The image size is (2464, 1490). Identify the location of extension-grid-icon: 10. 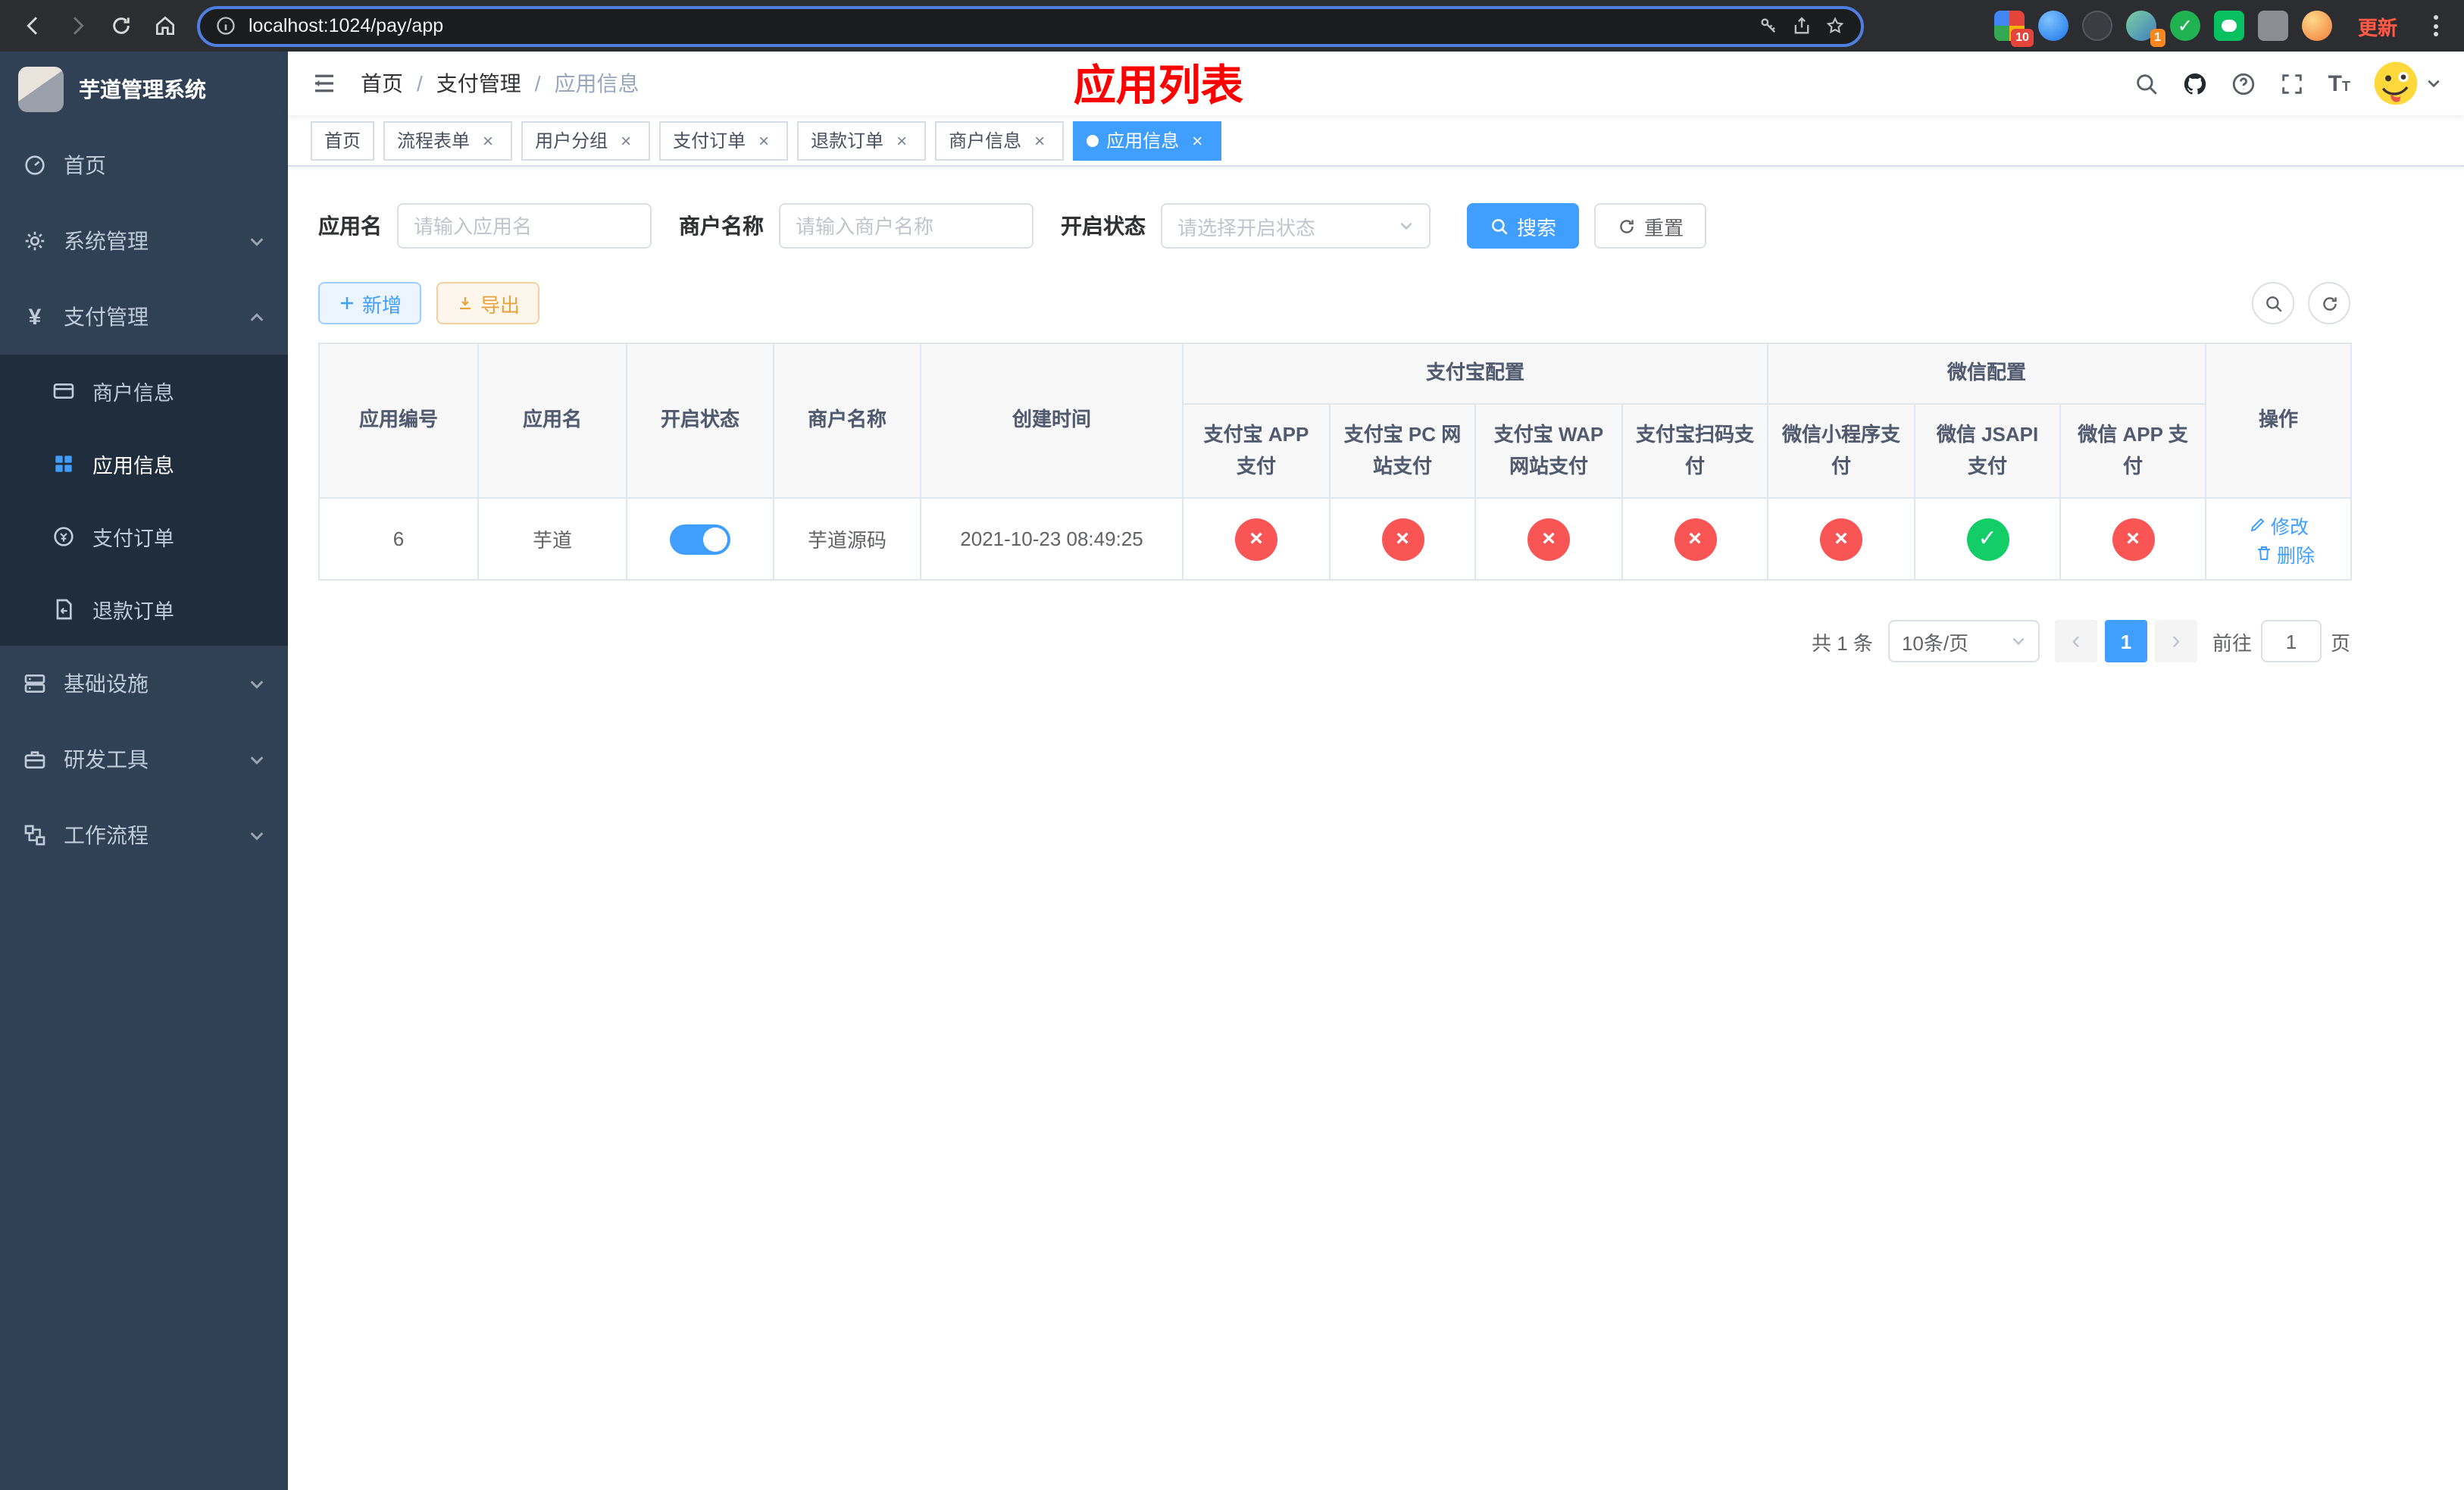
(2013, 29).